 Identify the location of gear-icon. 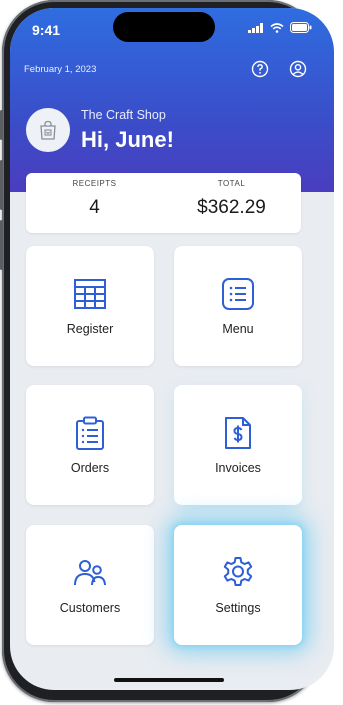
(238, 571).